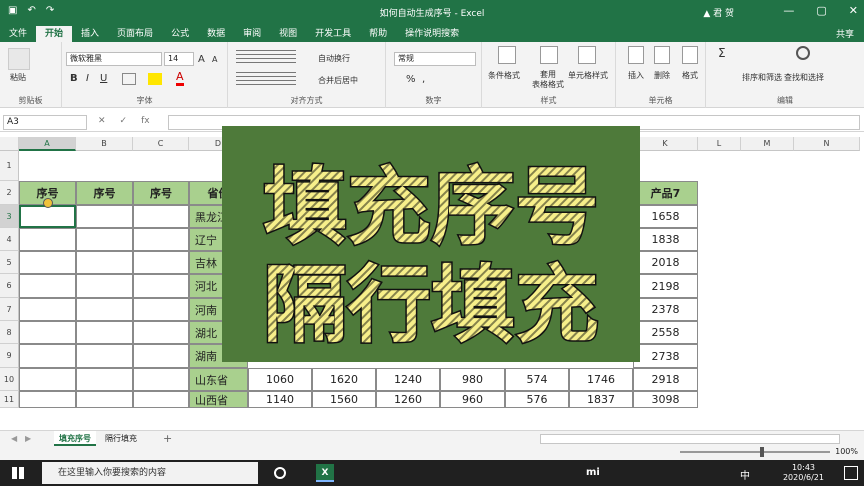 This screenshot has height=486, width=864. I want to click on sheet-nav-right-icon: ▶, so click(28, 438).